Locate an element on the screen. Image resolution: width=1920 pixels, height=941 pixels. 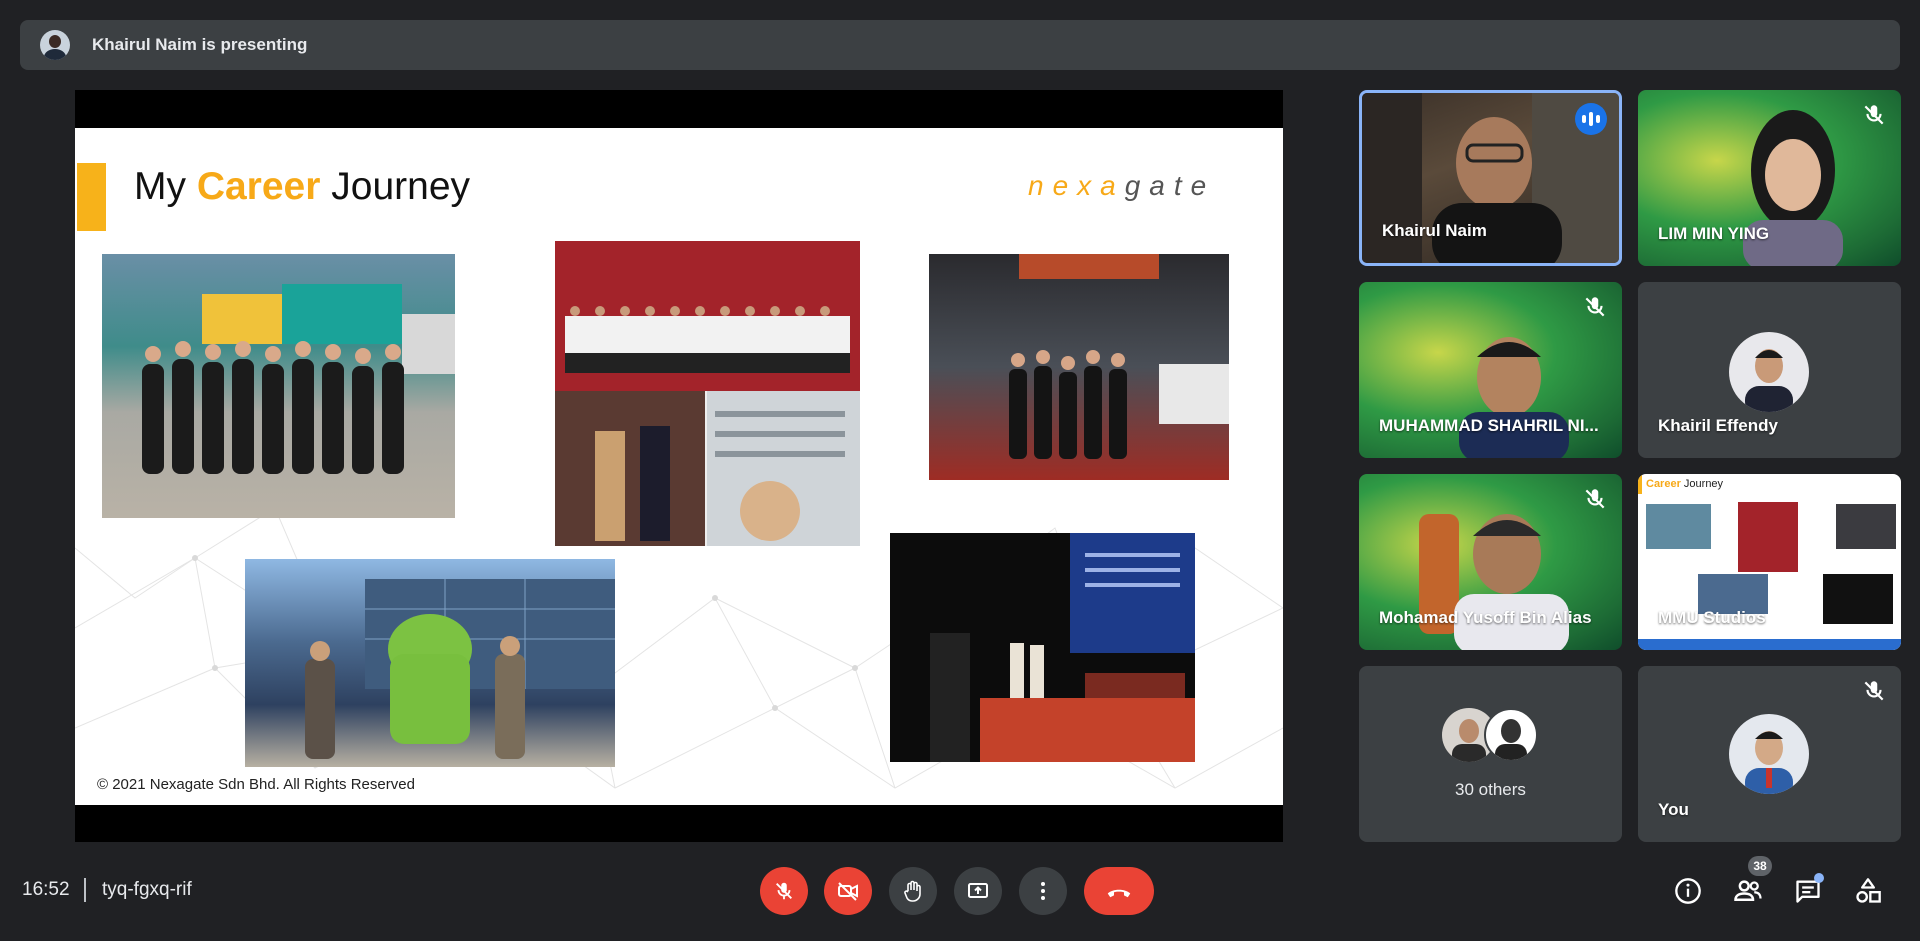
raise-hand-button is located at coordinates (913, 891).